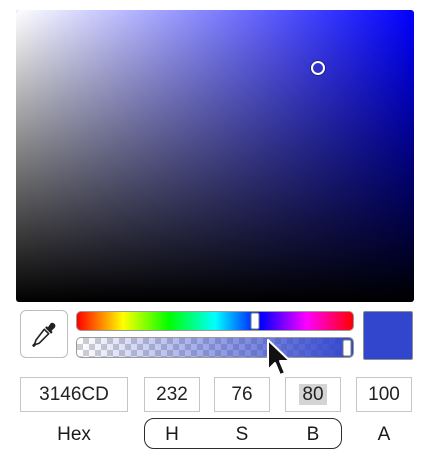 The width and height of the screenshot is (430, 460). What do you see at coordinates (347, 347) in the screenshot?
I see `opacity-slider-thumb` at bounding box center [347, 347].